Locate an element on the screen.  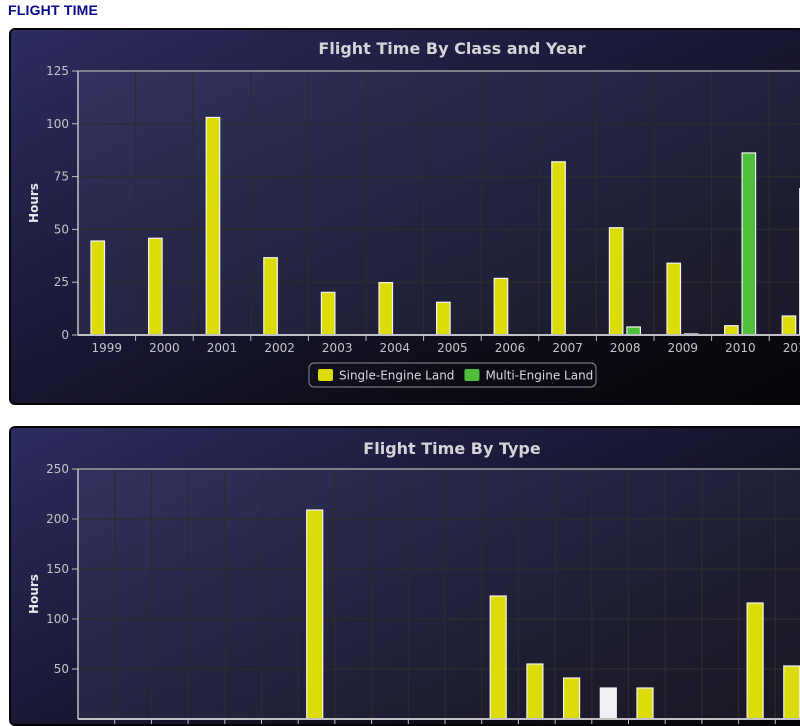
legend-item-label: Single-Engine Land is located at coordinates (396, 376).